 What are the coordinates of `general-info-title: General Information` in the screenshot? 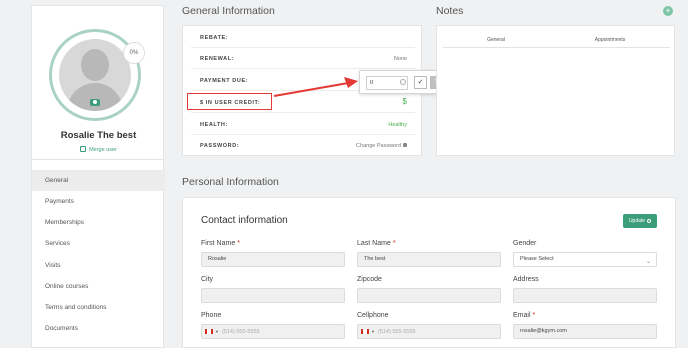 It's located at (228, 11).